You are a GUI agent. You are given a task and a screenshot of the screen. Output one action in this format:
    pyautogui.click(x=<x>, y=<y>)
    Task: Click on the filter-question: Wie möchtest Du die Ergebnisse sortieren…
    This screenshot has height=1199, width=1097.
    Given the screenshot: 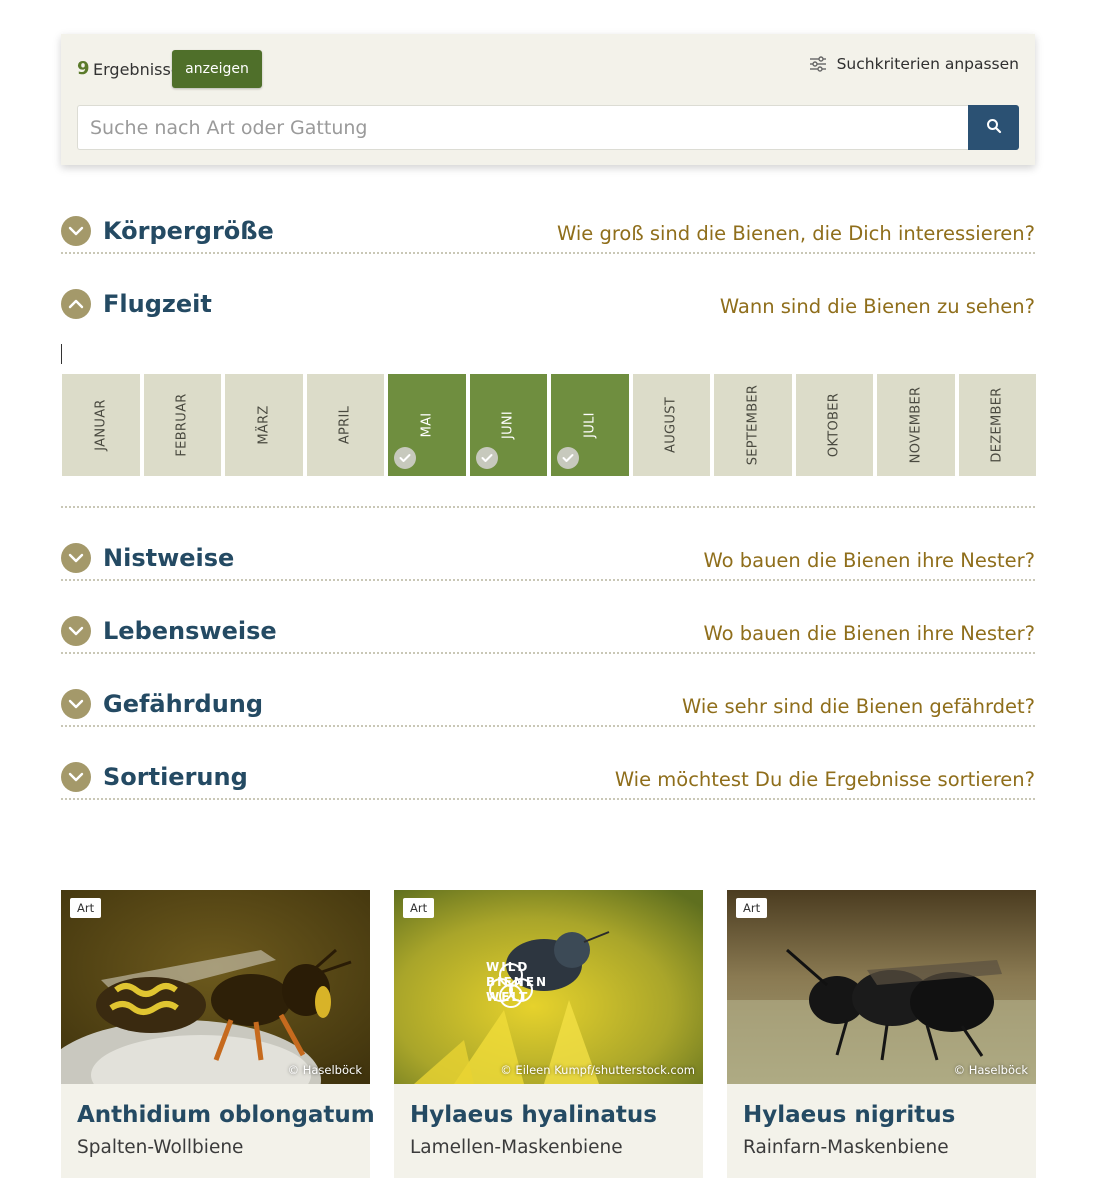 What is the action you would take?
    pyautogui.click(x=824, y=779)
    